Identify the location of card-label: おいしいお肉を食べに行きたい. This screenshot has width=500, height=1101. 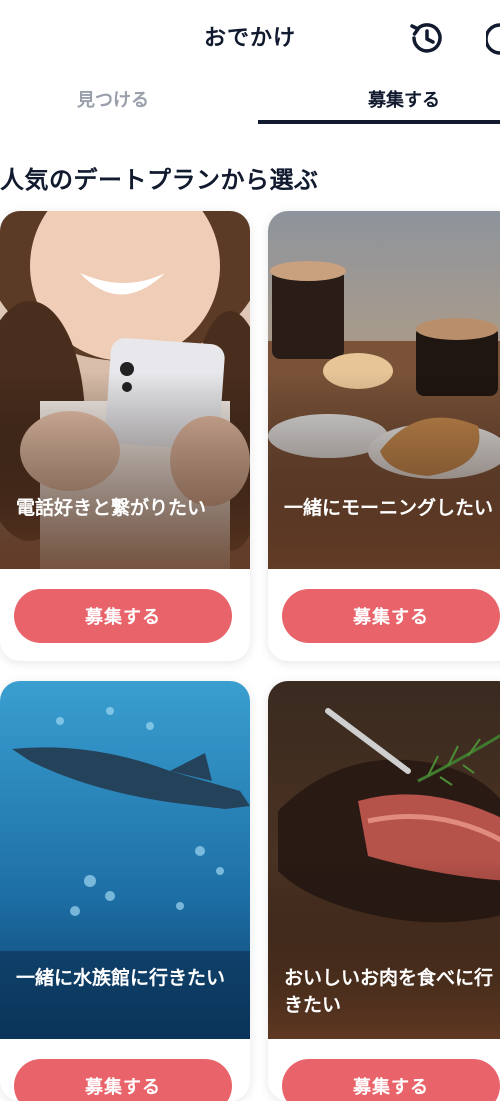
(389, 991).